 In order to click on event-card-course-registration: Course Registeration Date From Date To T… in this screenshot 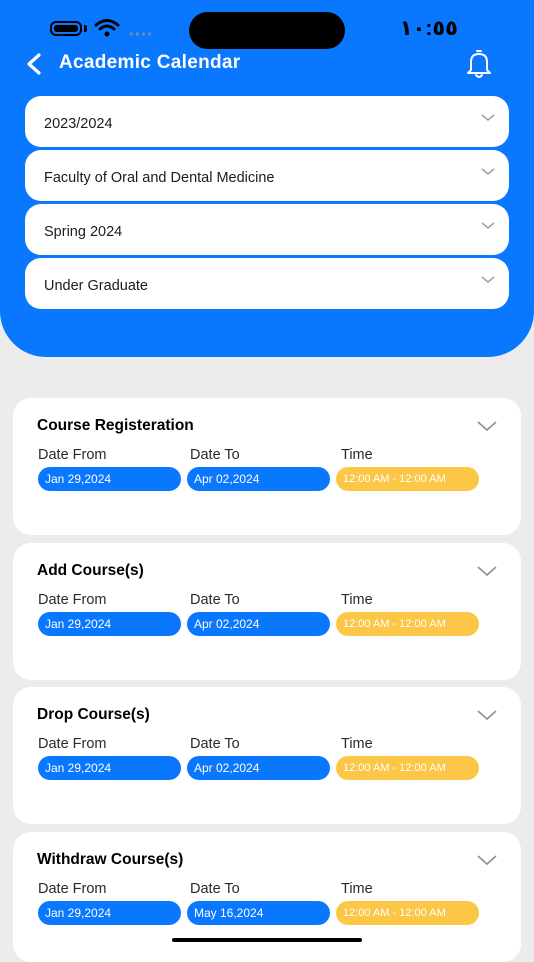, I will do `click(267, 466)`.